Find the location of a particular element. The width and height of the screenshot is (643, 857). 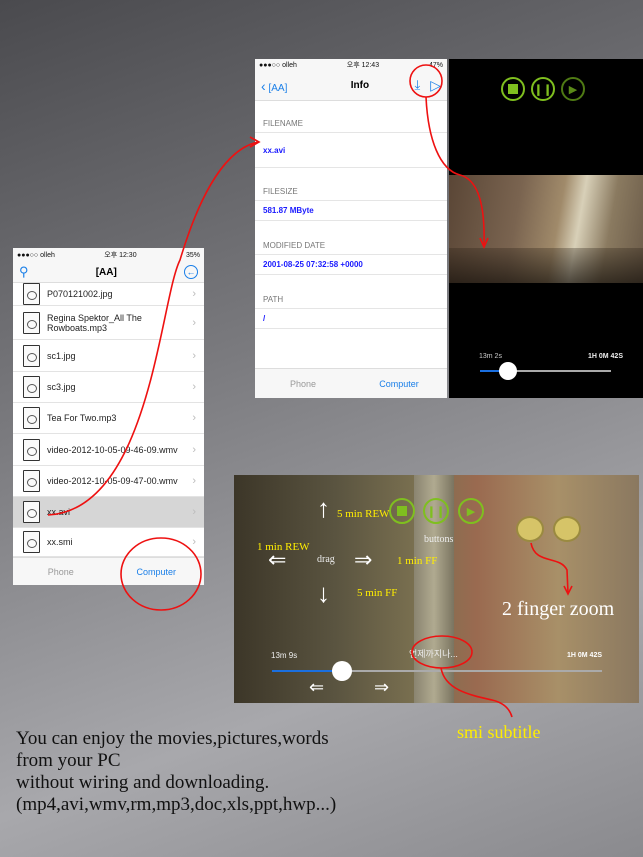

arrow-left-icon: ⇐ is located at coordinates (317, 687).